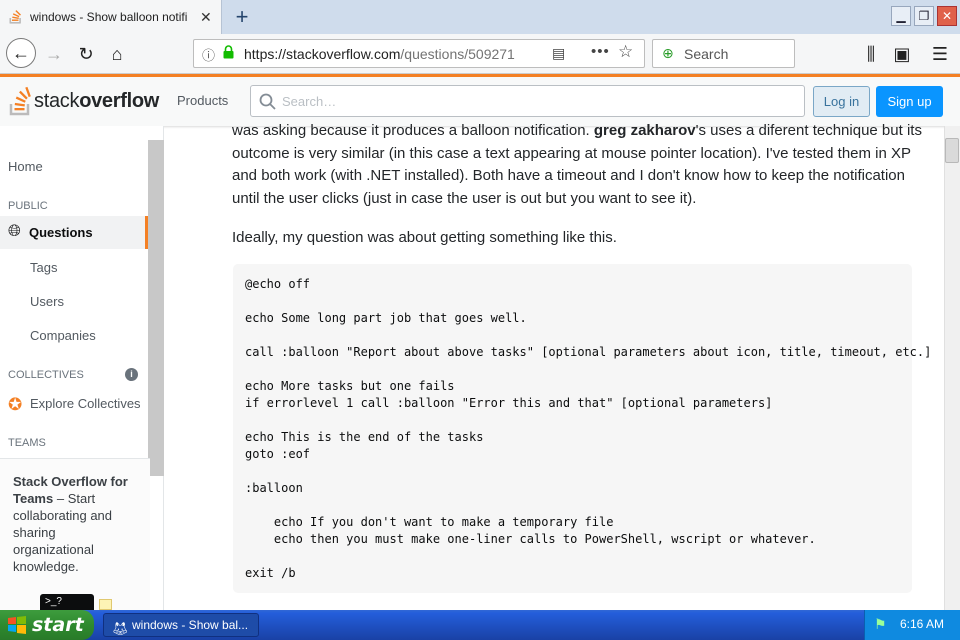 The height and width of the screenshot is (640, 960). Describe the element at coordinates (880, 624) in the screenshot. I see `network-icon: ⚑` at that location.